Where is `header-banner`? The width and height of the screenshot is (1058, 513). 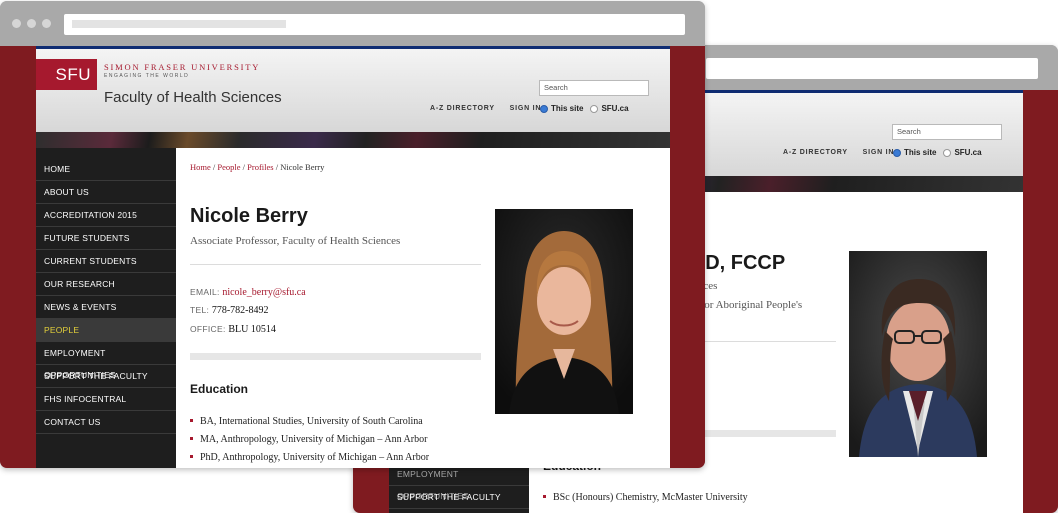 header-banner is located at coordinates (353, 140).